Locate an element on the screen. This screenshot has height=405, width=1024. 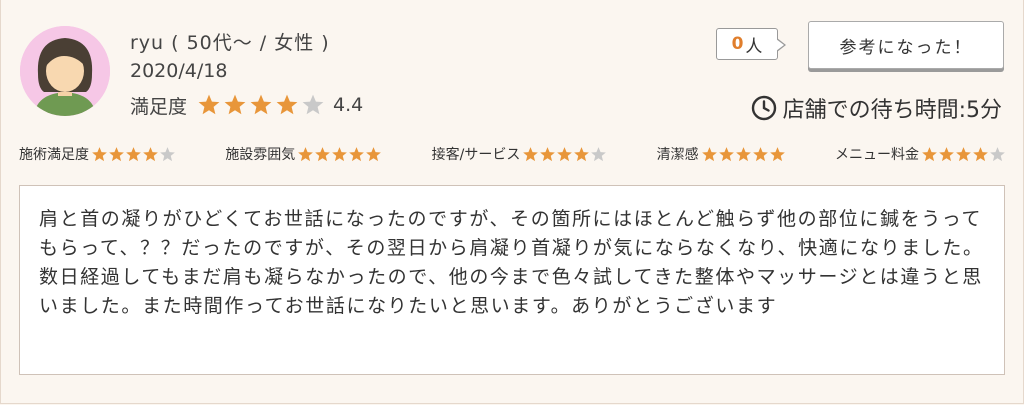
helpful-button: 参考になった！ is located at coordinates (906, 45).